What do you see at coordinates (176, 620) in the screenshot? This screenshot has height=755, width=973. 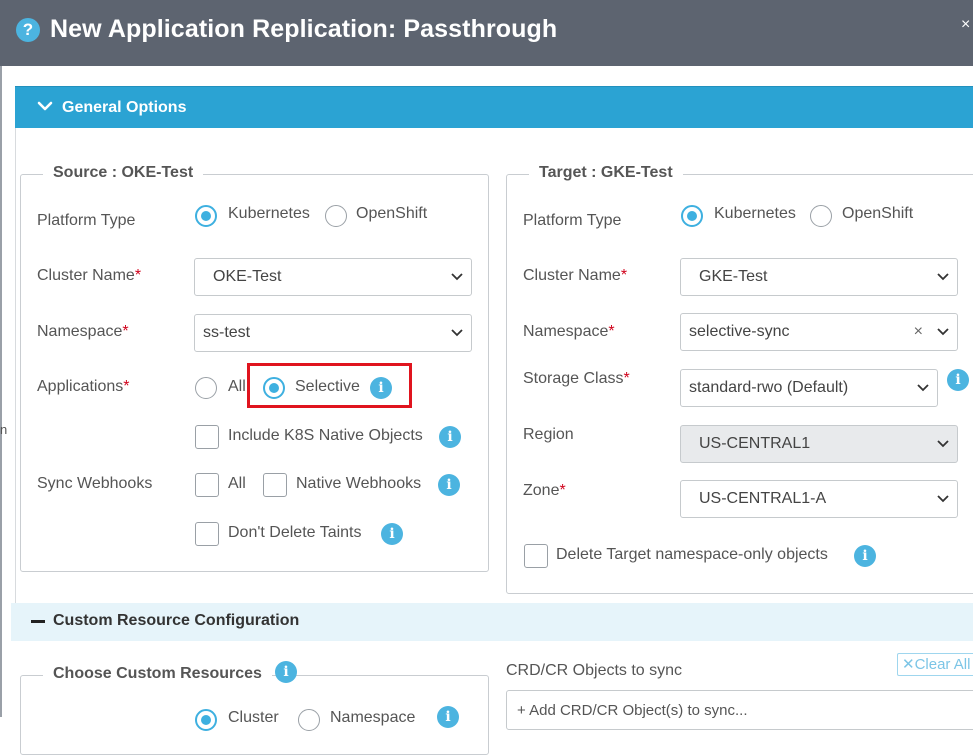 I see `custom-resource-label: Custom Resource Configuration` at bounding box center [176, 620].